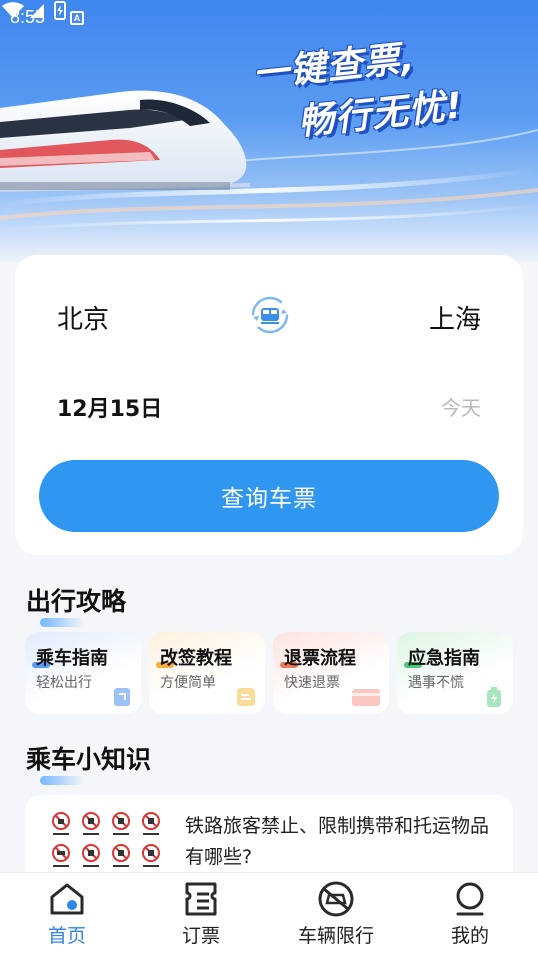 This screenshot has width=538, height=956. I want to click on guide-card-subtitle: 方便简单, so click(188, 683).